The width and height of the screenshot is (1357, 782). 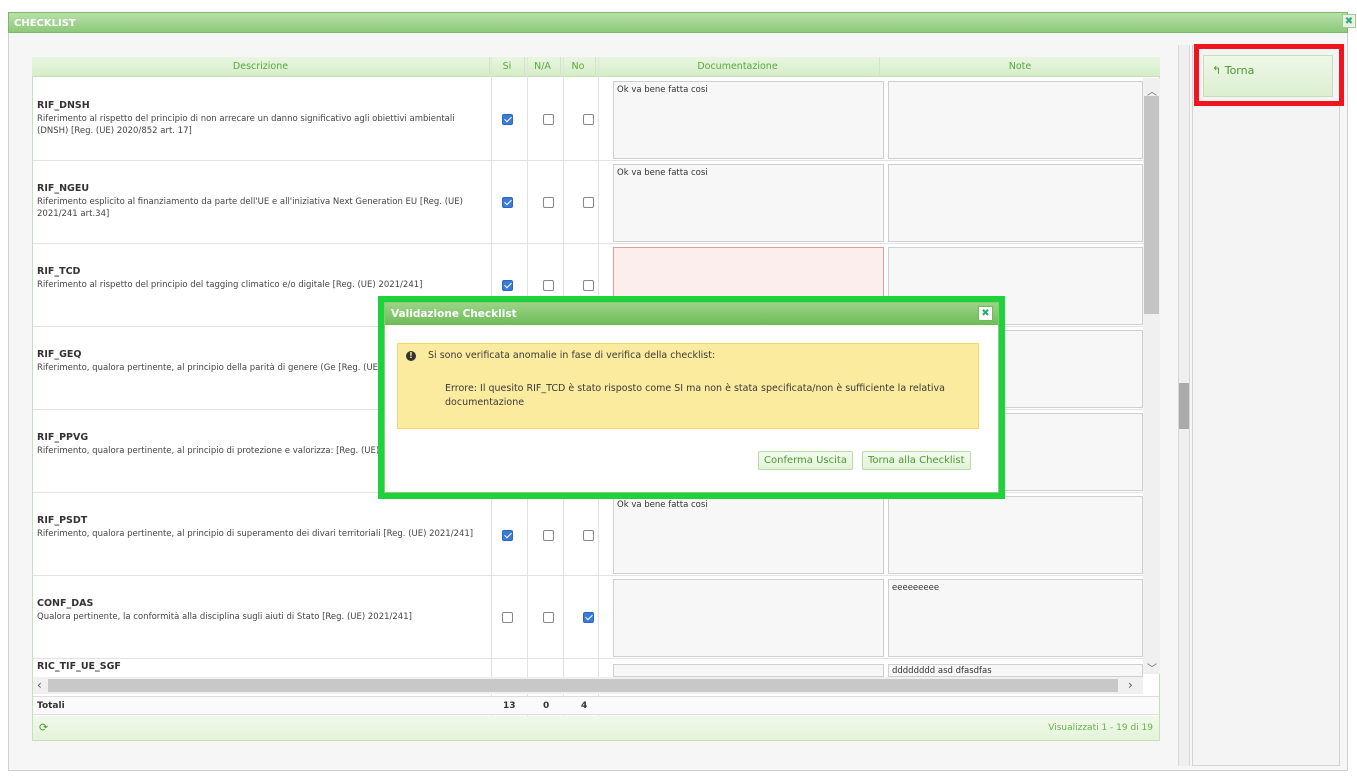 I want to click on row-code: RIF_DNSH, so click(x=63, y=105).